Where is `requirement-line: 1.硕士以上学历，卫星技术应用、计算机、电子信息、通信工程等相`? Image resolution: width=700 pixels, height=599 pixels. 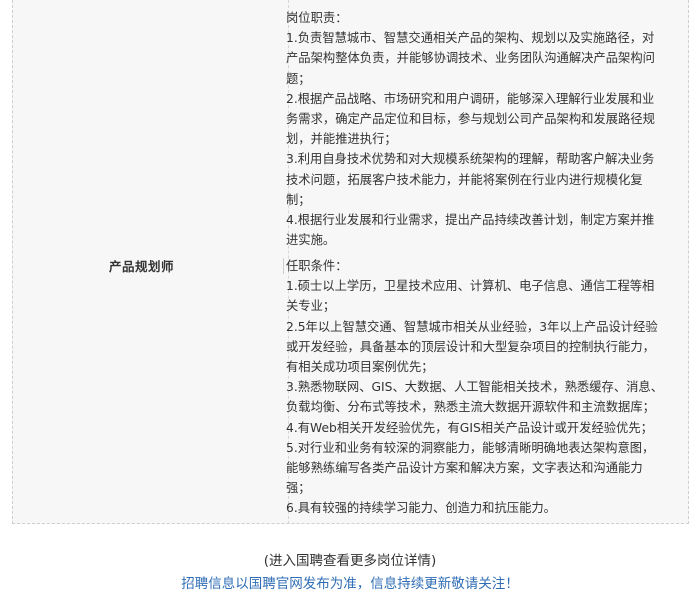 requirement-line: 1.硕士以上学历，卫星技术应用、计算机、电子信息、通信工程等相 is located at coordinates (470, 286).